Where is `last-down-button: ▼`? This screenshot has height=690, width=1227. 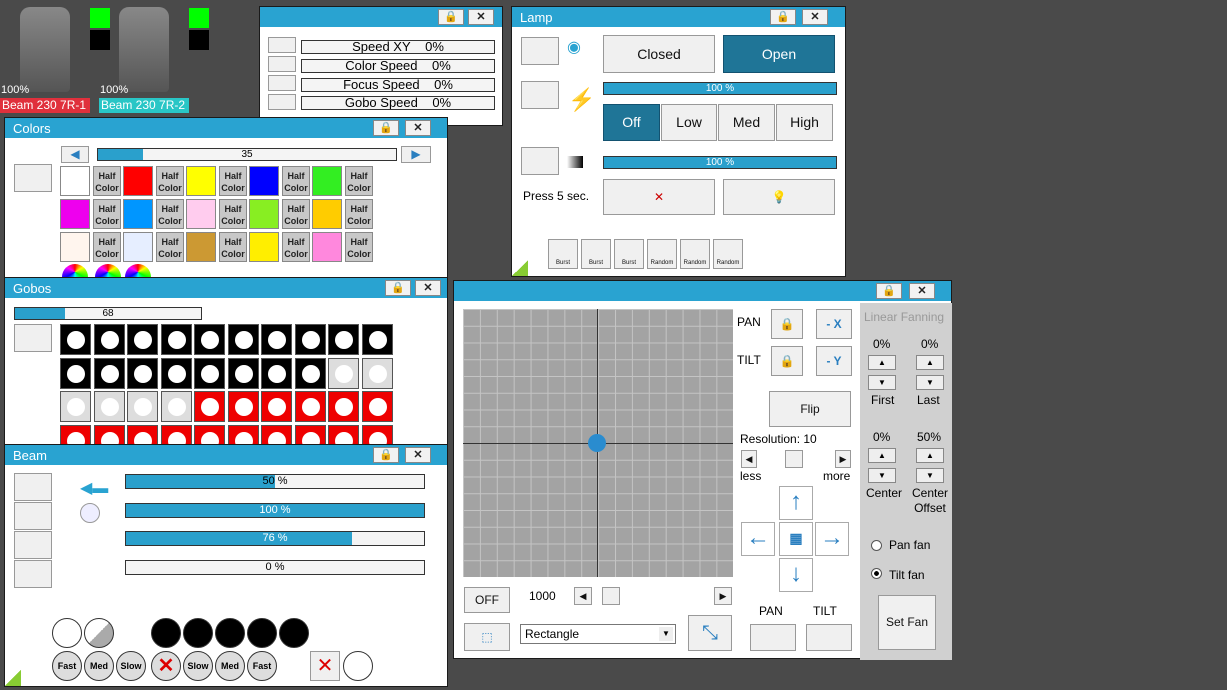
last-down-button: ▼ is located at coordinates (930, 382).